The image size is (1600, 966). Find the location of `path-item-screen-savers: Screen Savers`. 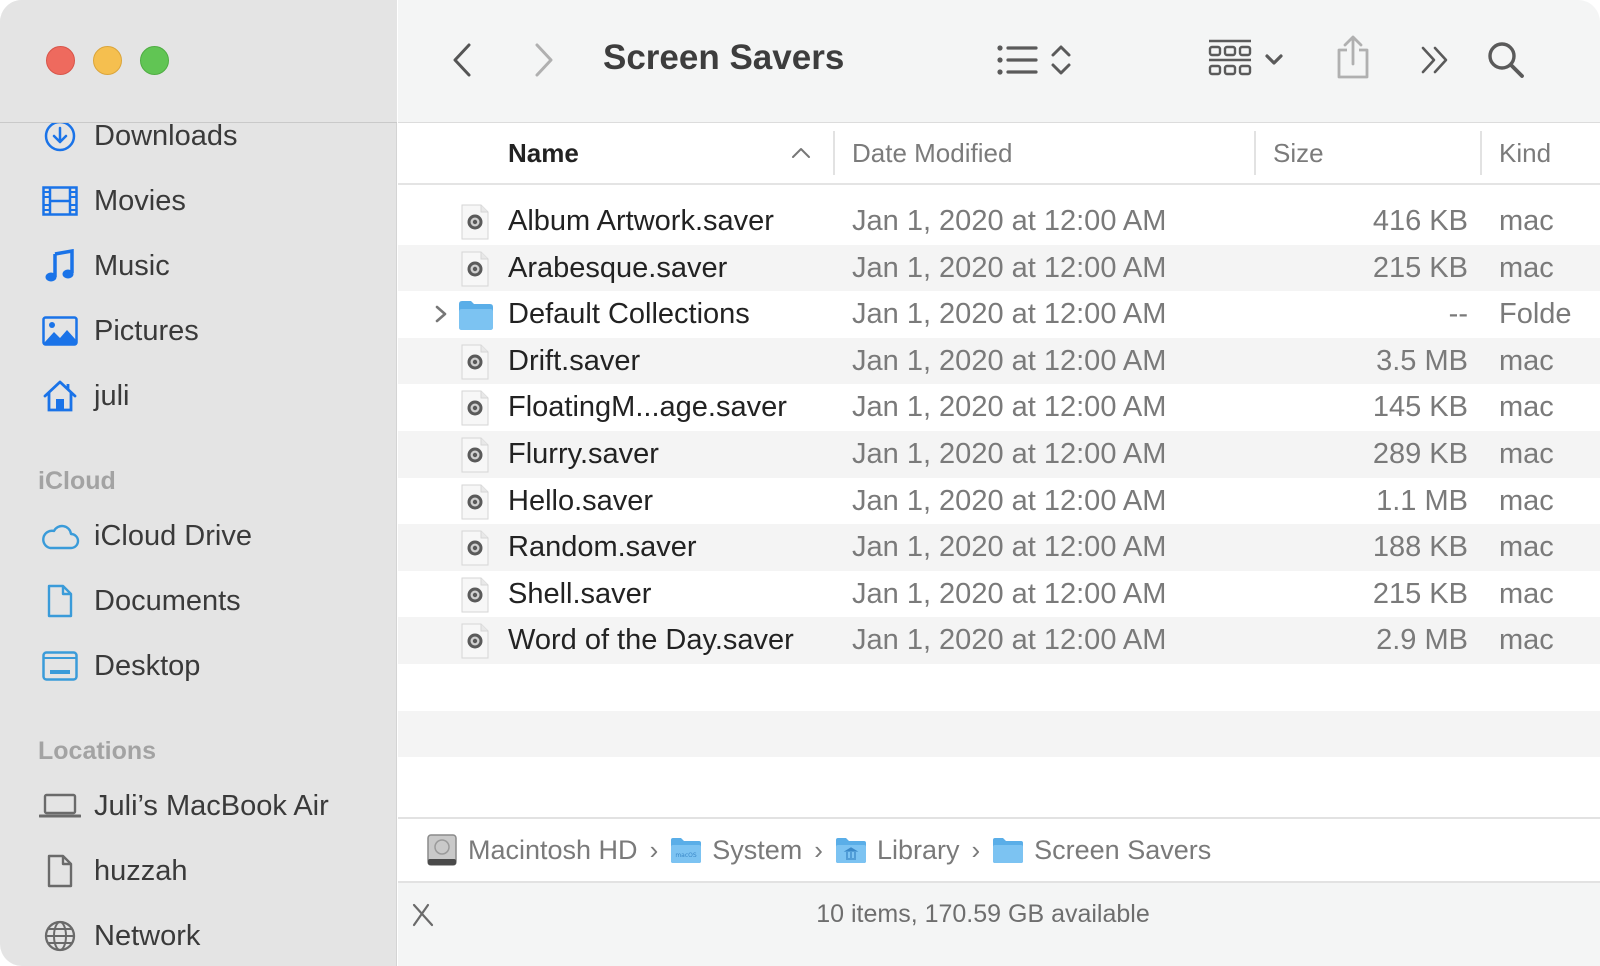

path-item-screen-savers: Screen Savers is located at coordinates (1101, 850).